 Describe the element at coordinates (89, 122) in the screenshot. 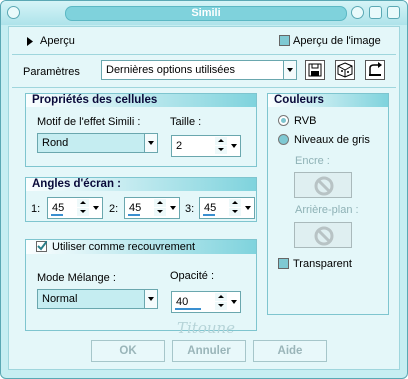

I see `pattern-label: Motif de l'effet Simili :` at that location.